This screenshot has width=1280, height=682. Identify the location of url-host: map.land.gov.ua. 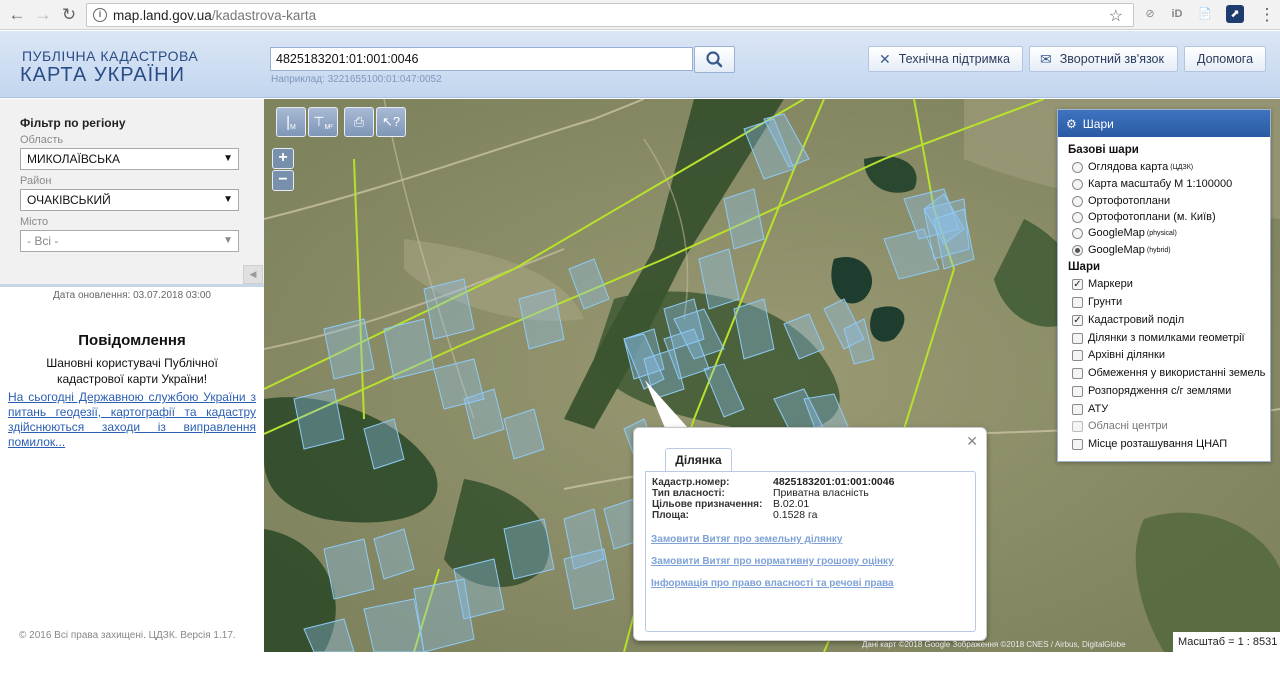
(162, 15).